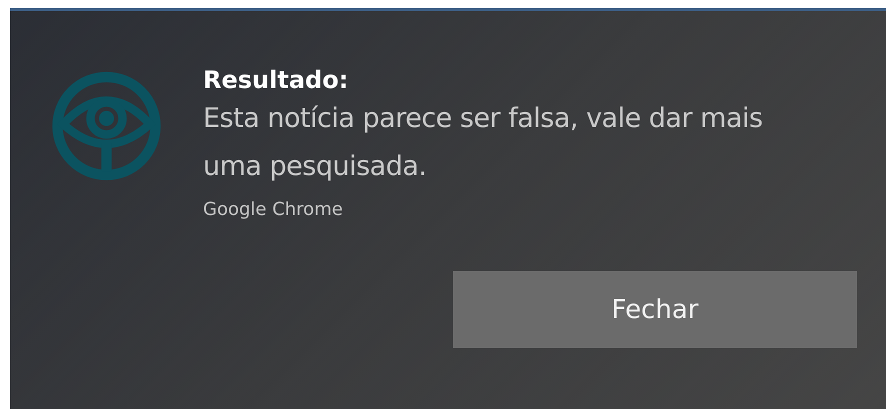  I want to click on notification-message: Esta notícia parece ser falsa, vale dar mais uma pesquisada., so click(483, 143).